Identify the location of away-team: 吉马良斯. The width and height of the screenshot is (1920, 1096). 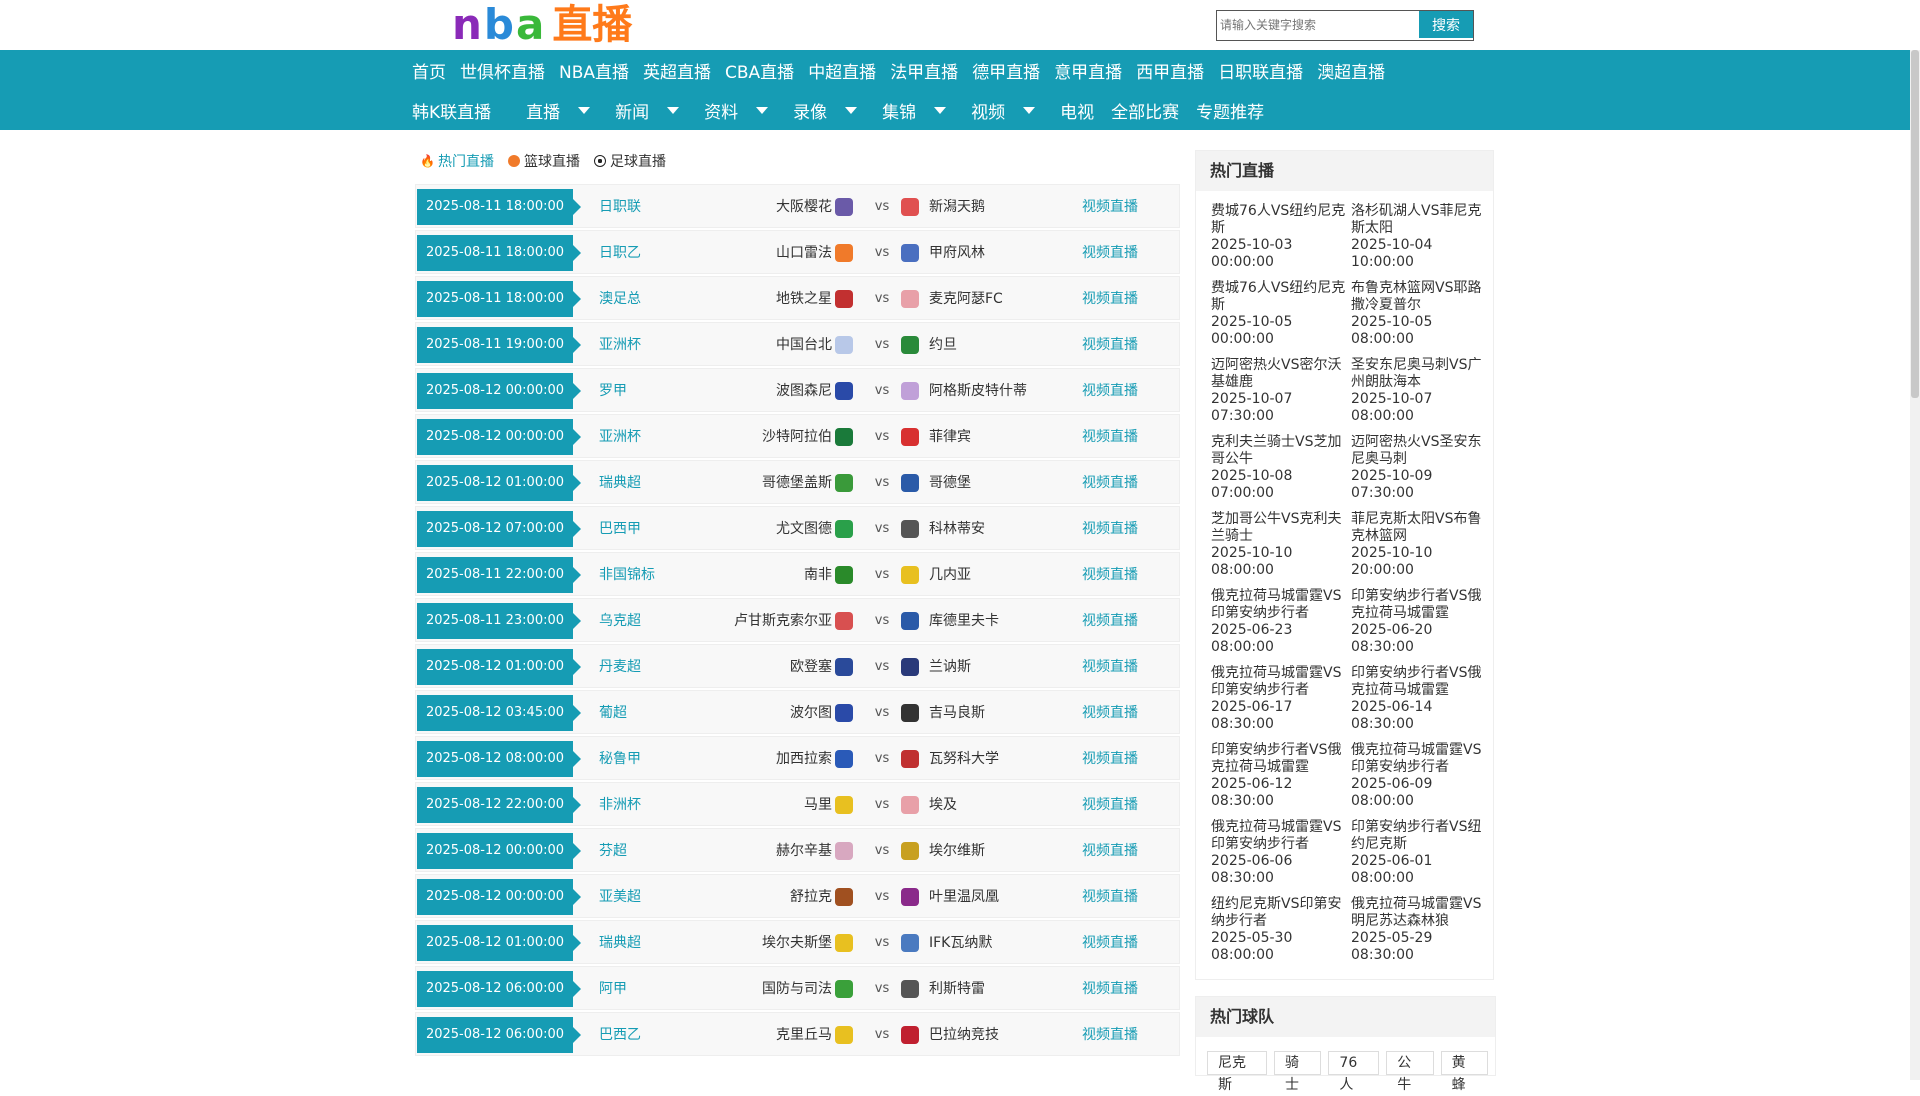
(957, 713).